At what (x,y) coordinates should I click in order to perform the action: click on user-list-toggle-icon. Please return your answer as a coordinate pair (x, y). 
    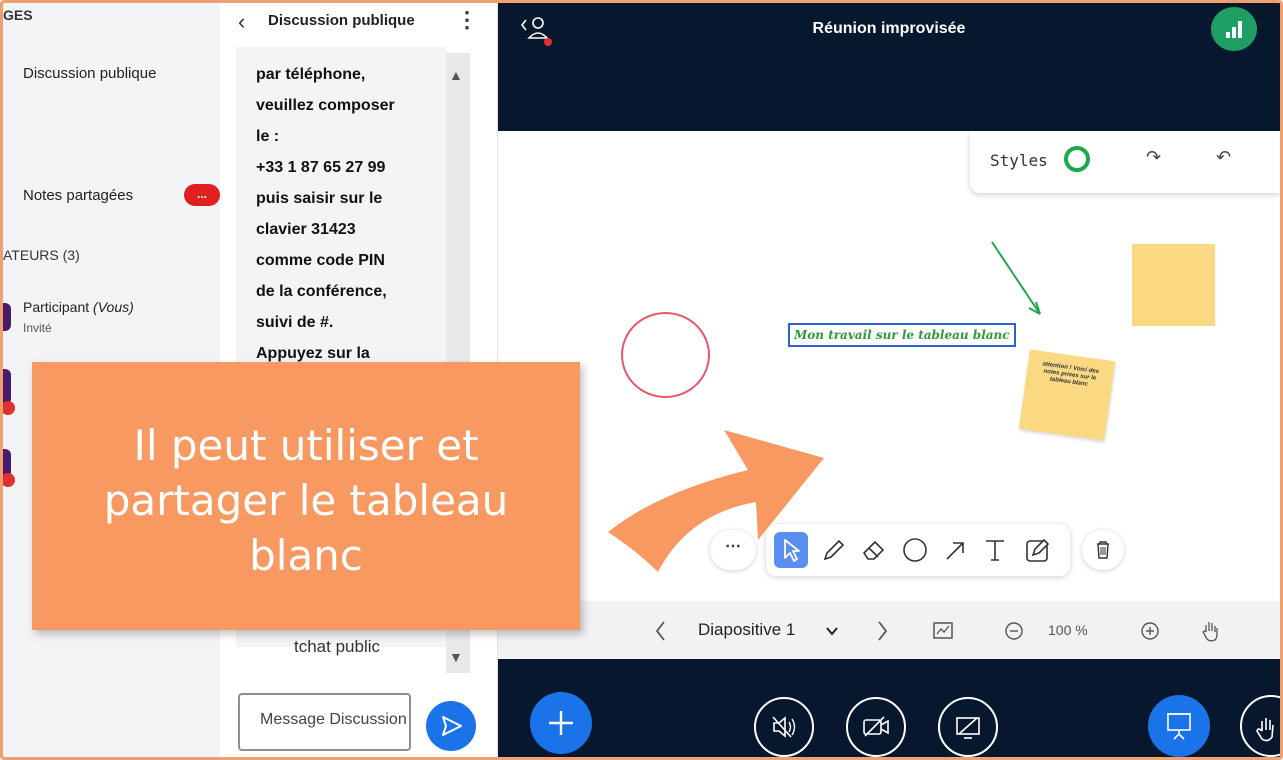
    Looking at the image, I should click on (537, 30).